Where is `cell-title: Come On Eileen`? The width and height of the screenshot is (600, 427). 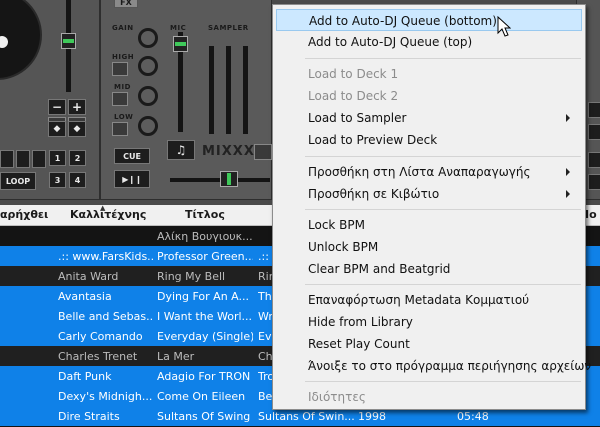 cell-title: Come On Eileen is located at coordinates (201, 396).